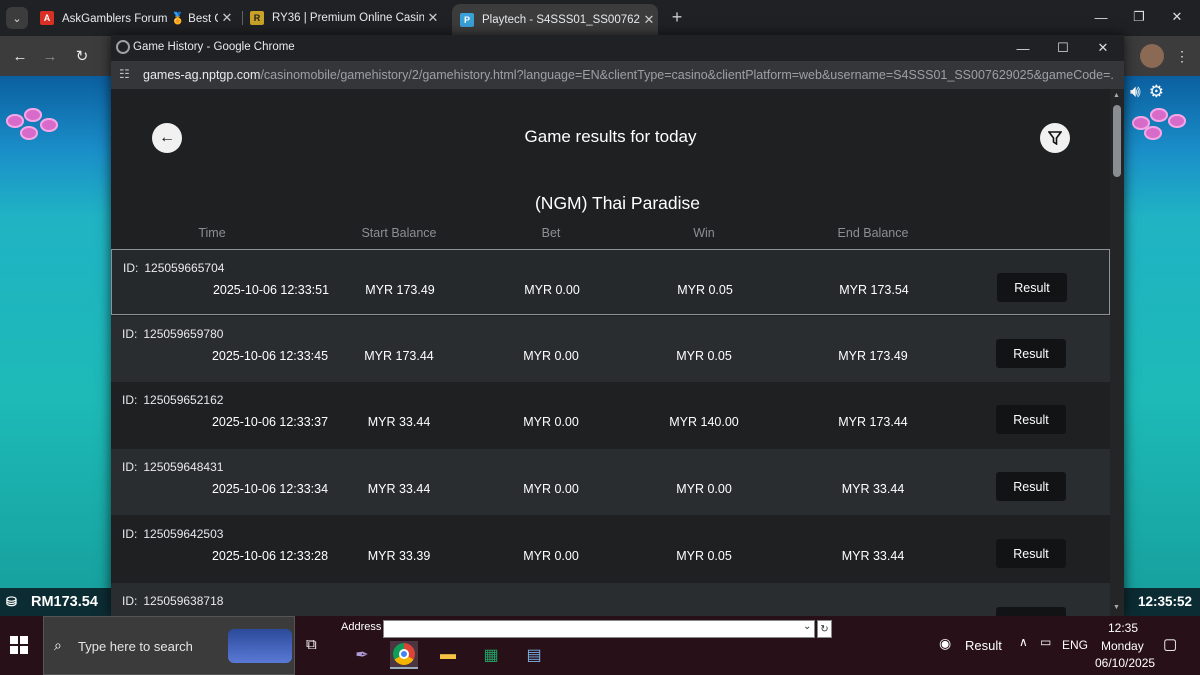 The width and height of the screenshot is (1200, 675). I want to click on address-label: Address, so click(361, 627).